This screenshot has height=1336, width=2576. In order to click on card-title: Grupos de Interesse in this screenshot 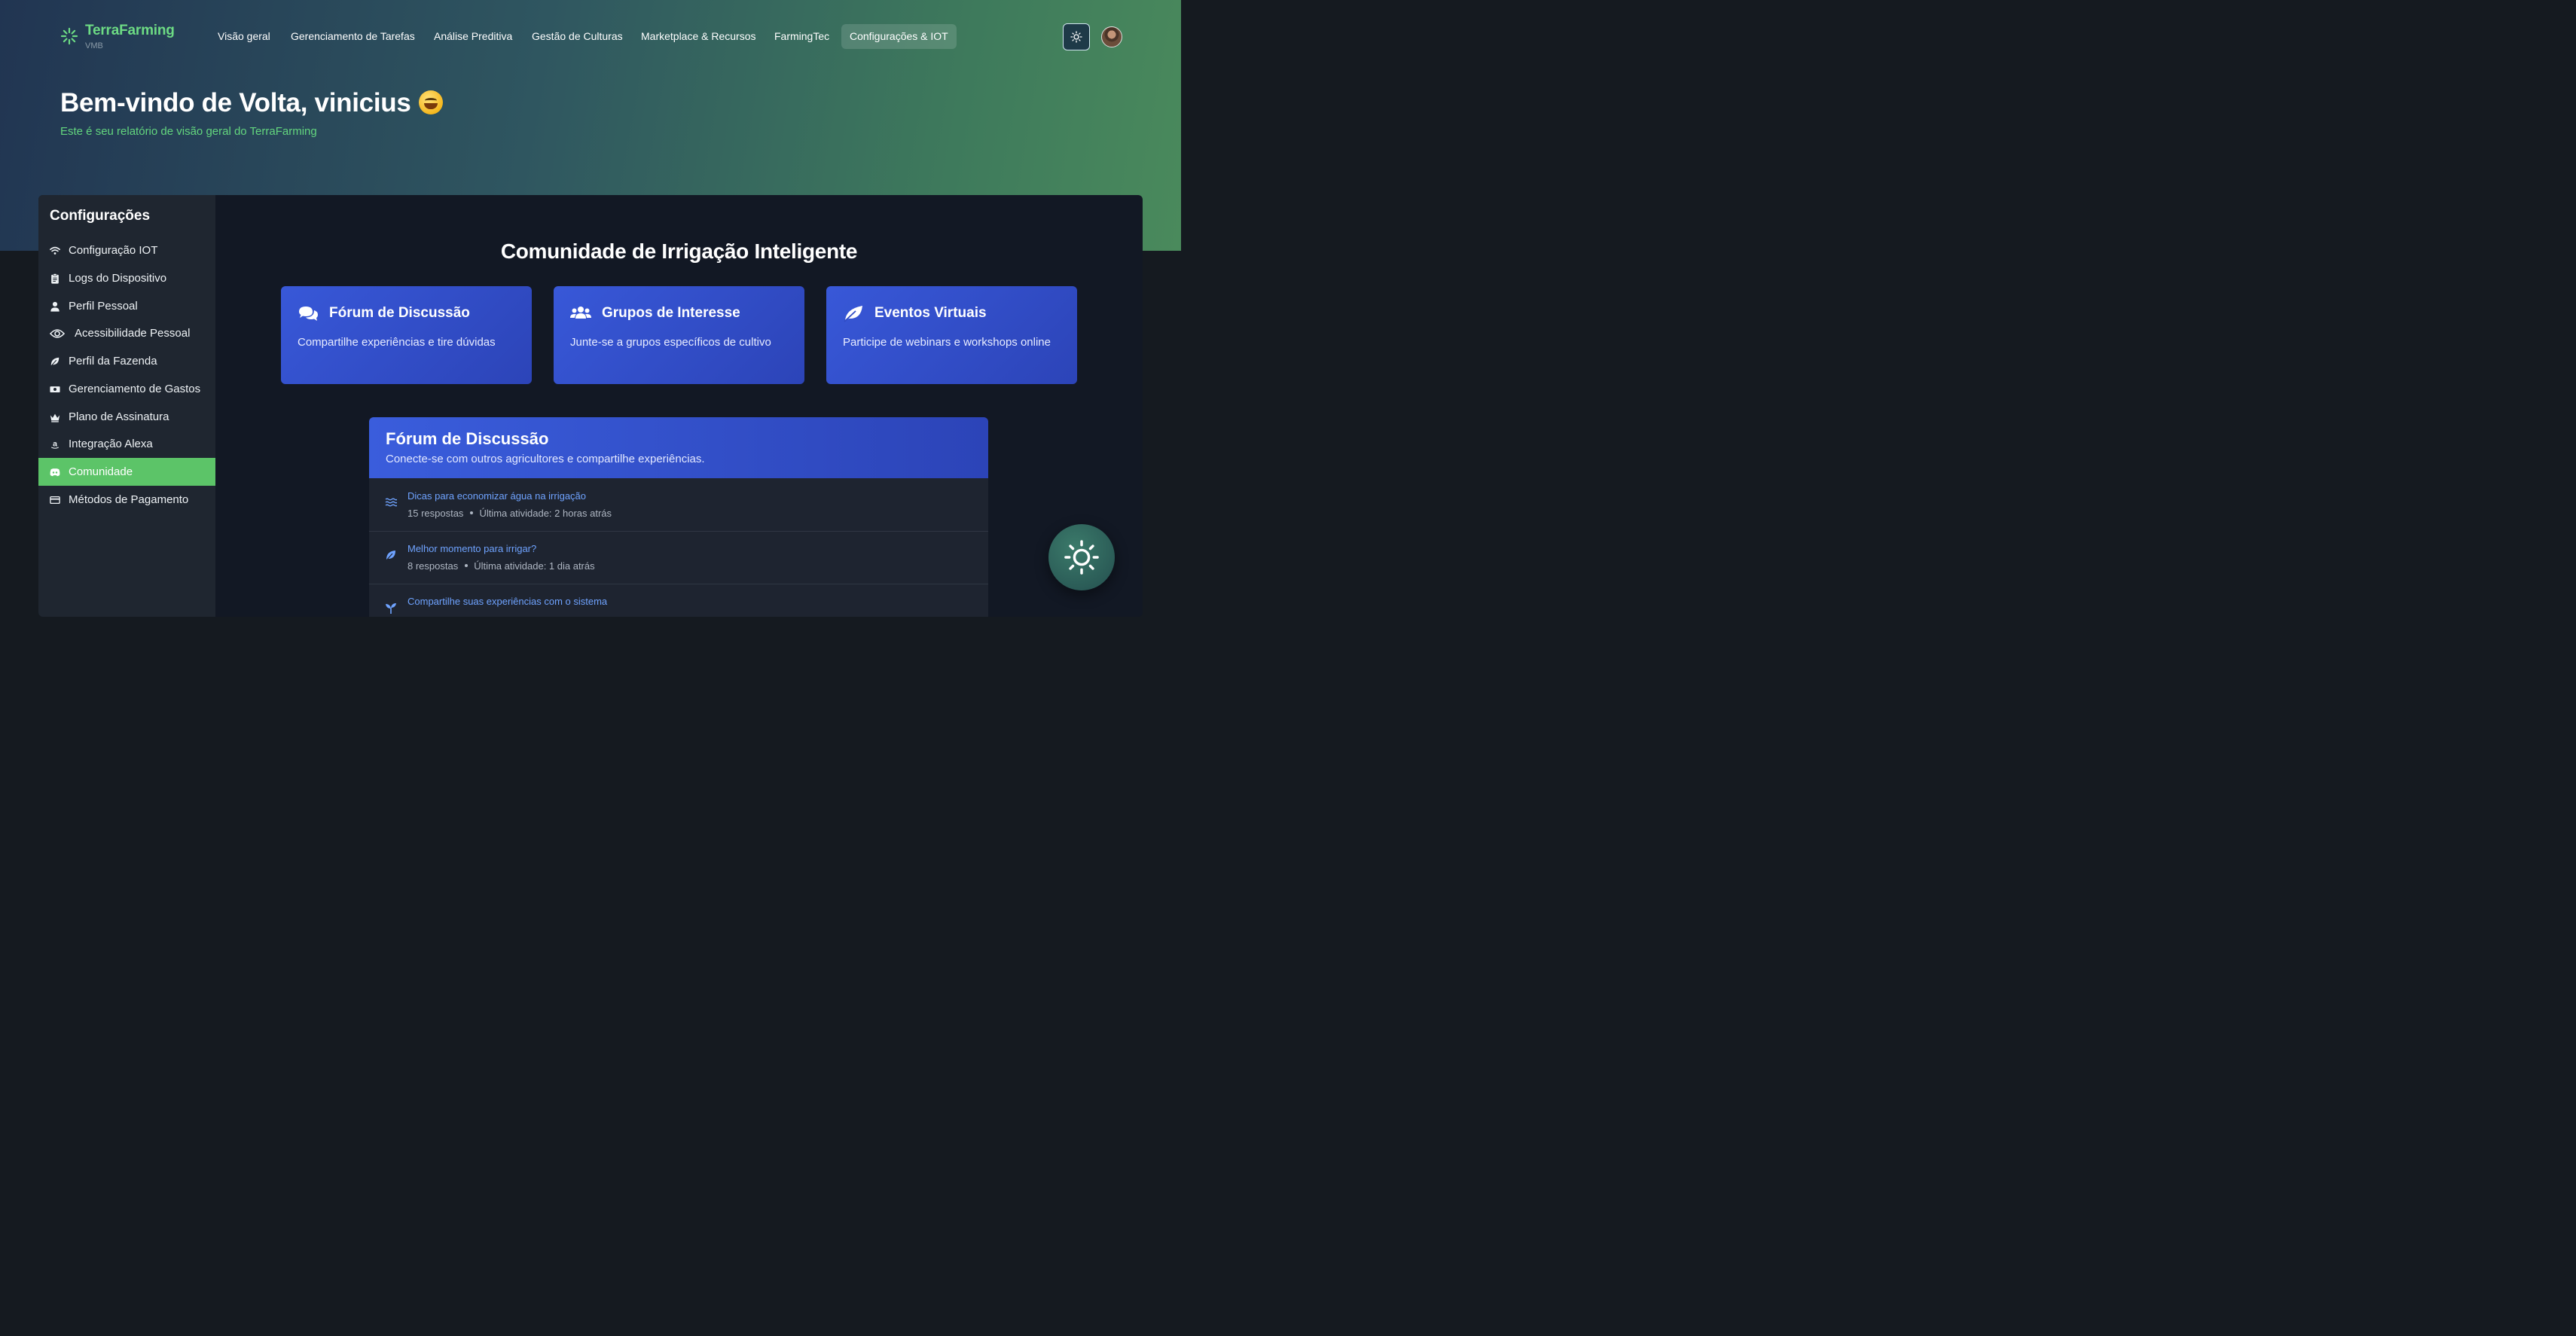, I will do `click(671, 313)`.